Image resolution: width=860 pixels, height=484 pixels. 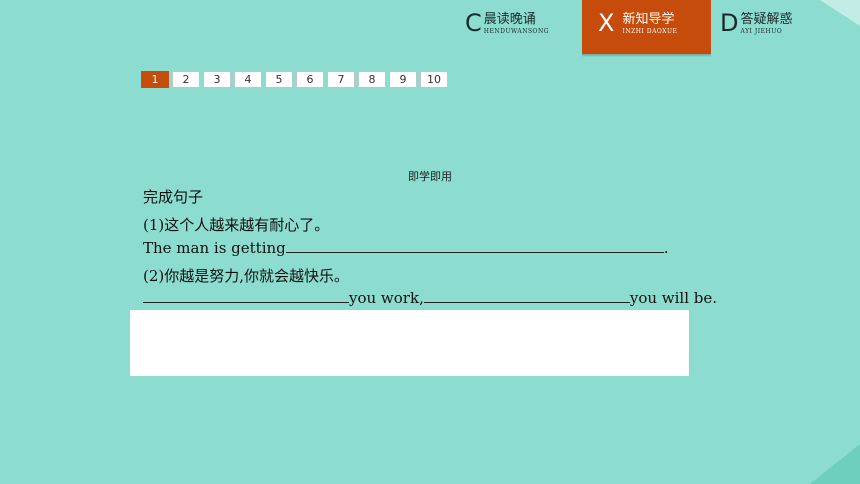 What do you see at coordinates (509, 19) in the screenshot?
I see `nav-tab-label: 晨读晚诵` at bounding box center [509, 19].